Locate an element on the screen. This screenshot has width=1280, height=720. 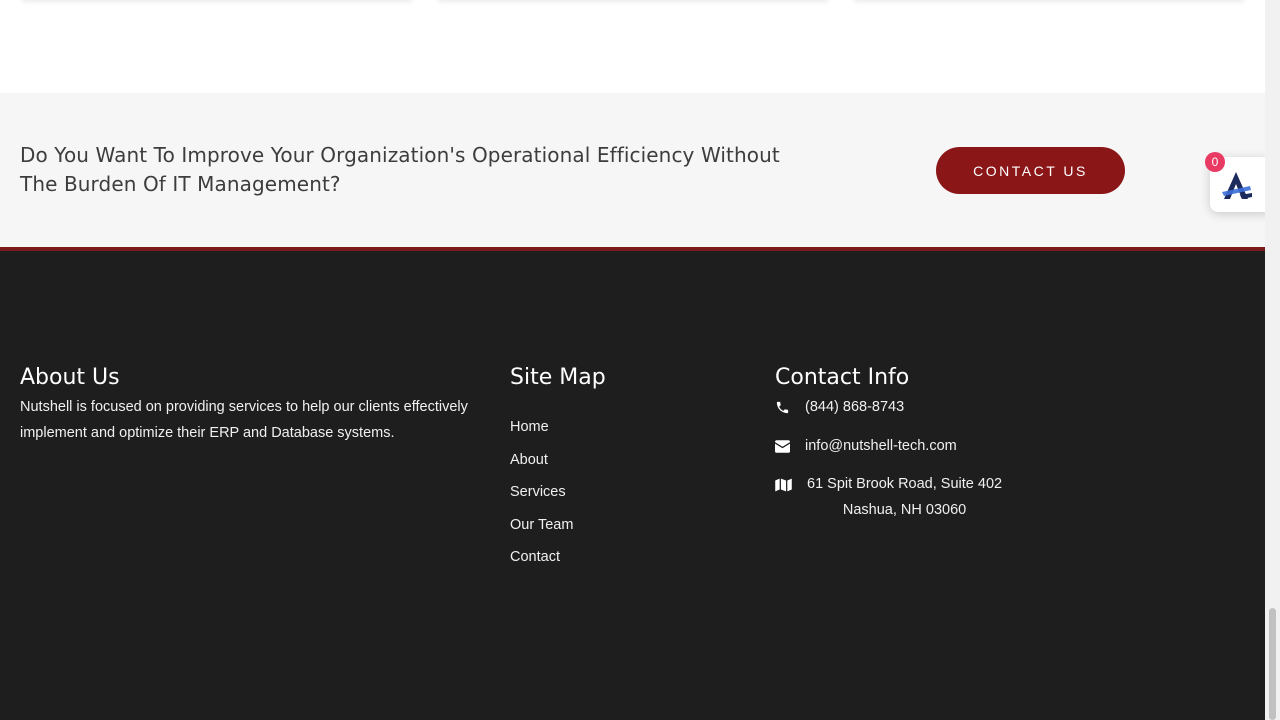
site-map-link-our-team: Our Team is located at coordinates (541, 525).